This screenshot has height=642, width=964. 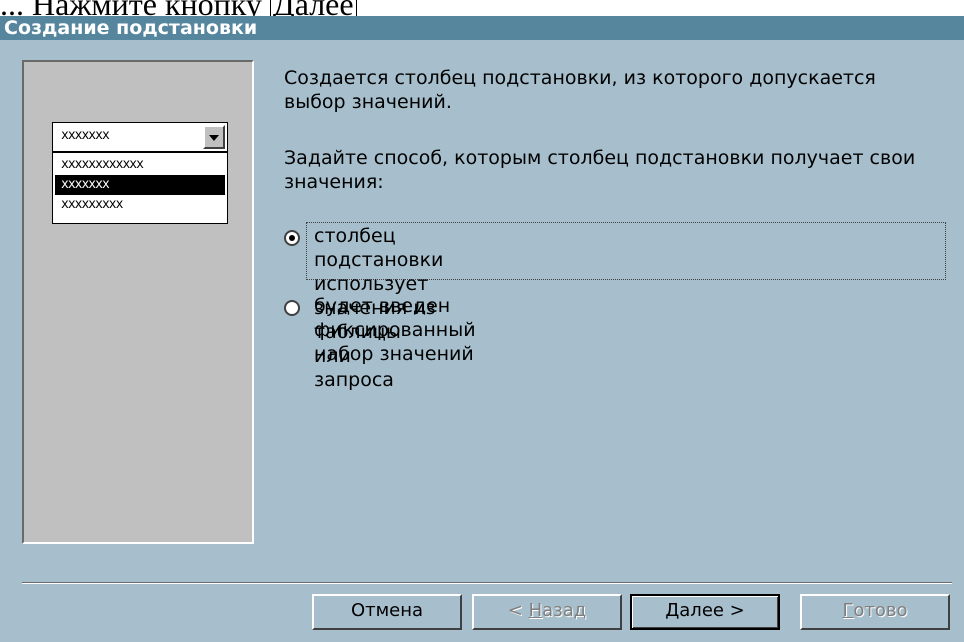 I want to click on next-button: Далее >, so click(x=705, y=612).